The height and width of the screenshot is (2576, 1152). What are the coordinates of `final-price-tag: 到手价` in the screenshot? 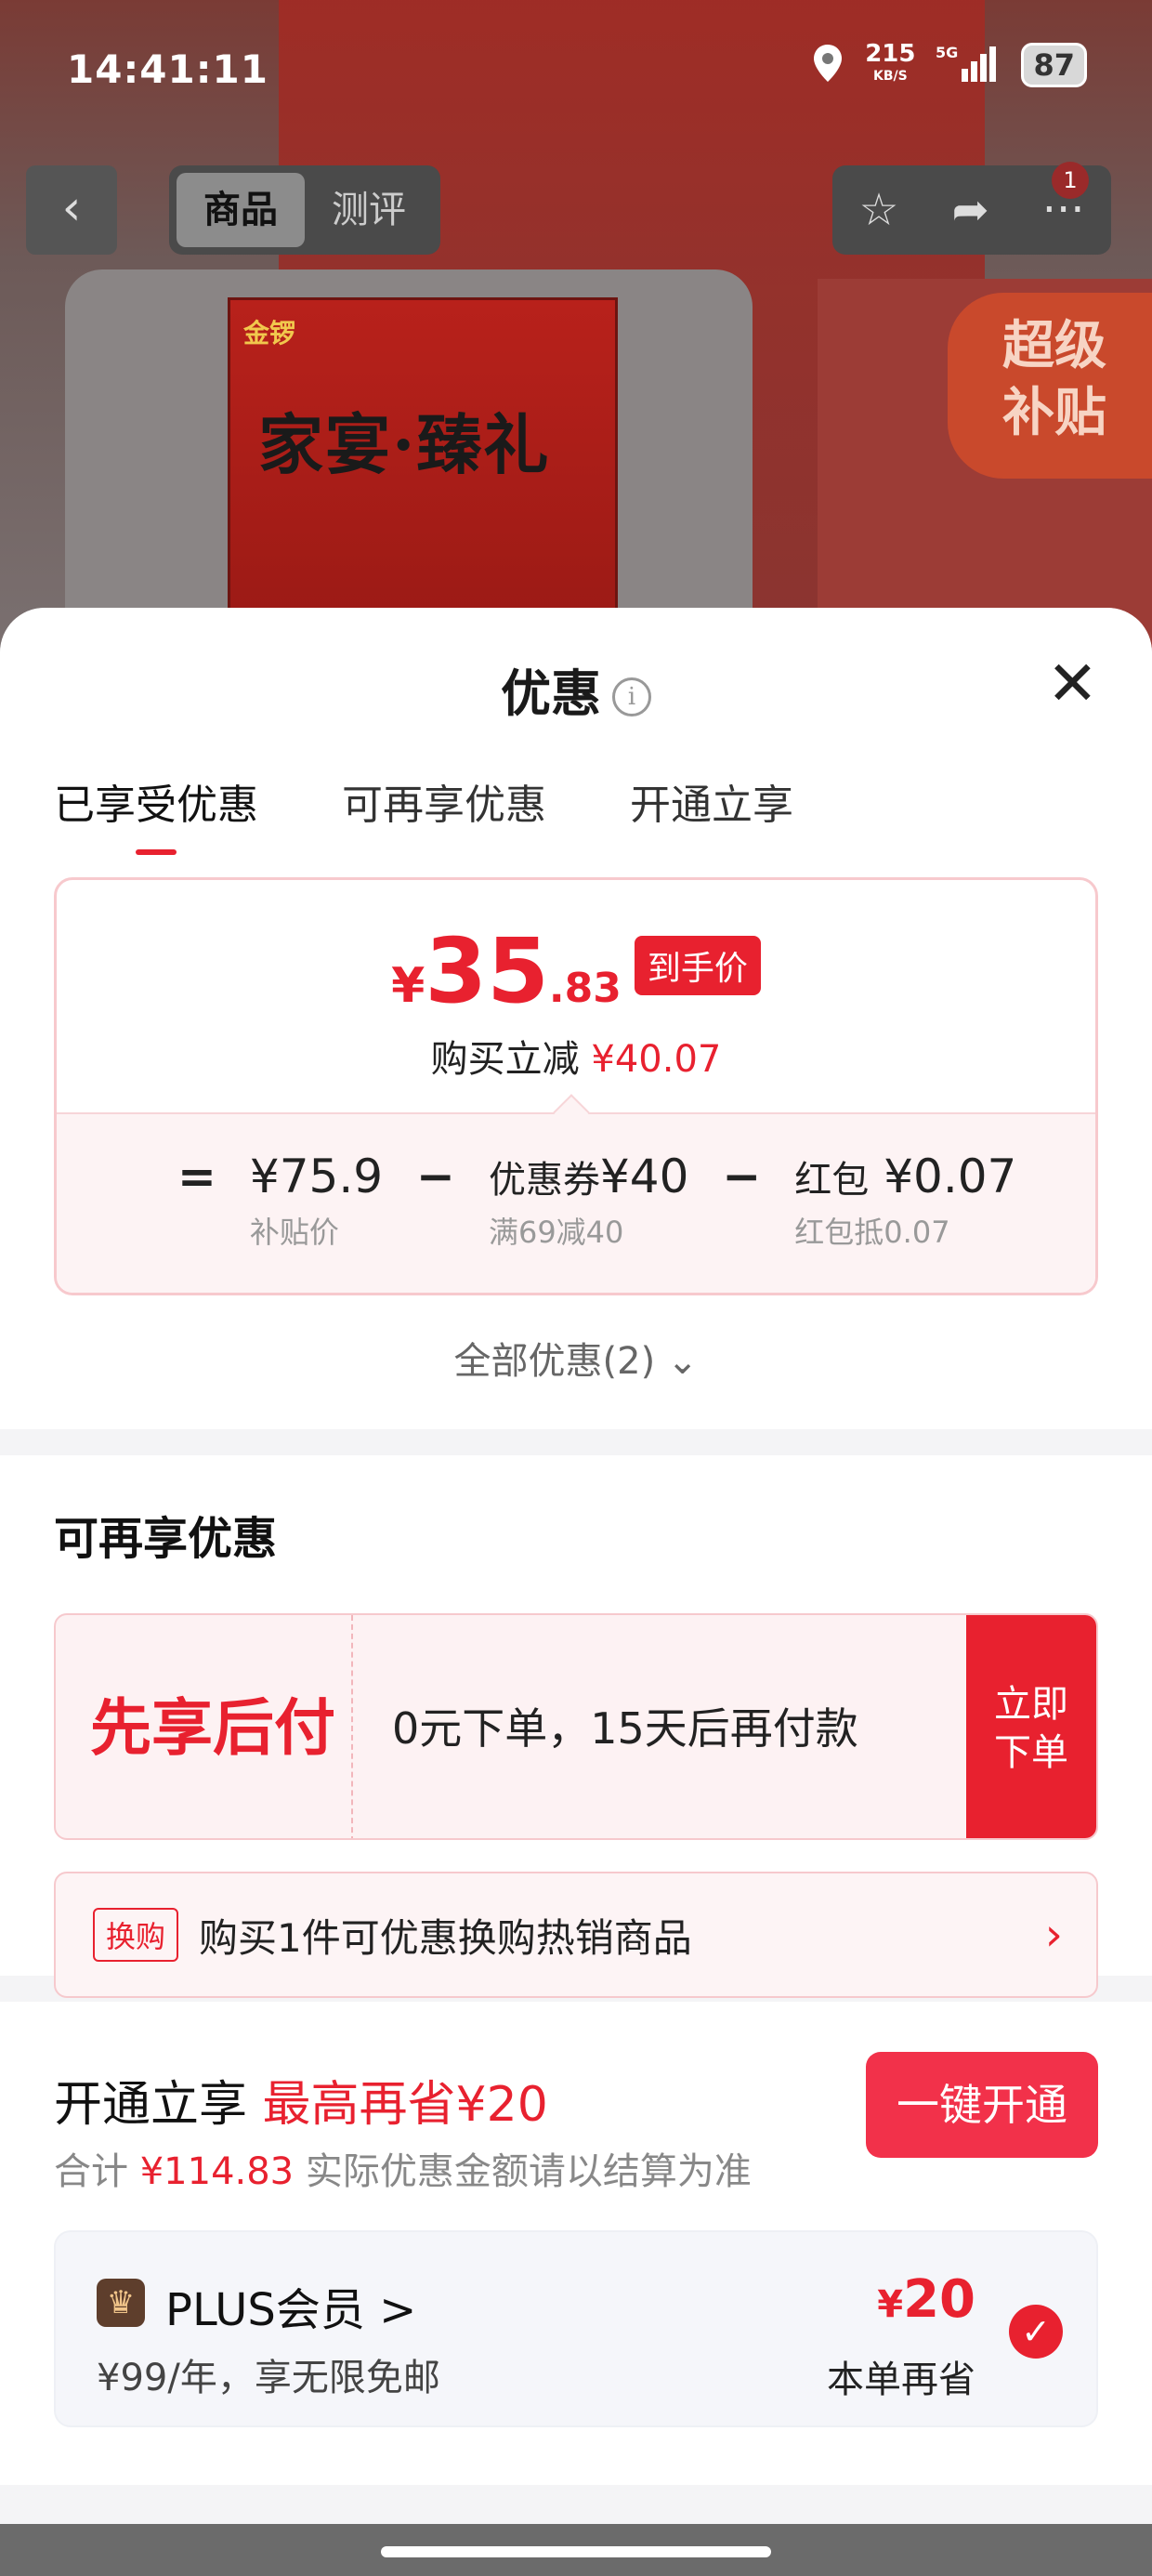 It's located at (697, 965).